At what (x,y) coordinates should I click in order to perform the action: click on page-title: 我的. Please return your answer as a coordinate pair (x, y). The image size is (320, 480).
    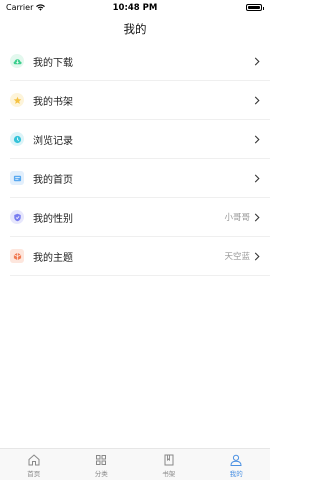
    Looking at the image, I should click on (135, 29).